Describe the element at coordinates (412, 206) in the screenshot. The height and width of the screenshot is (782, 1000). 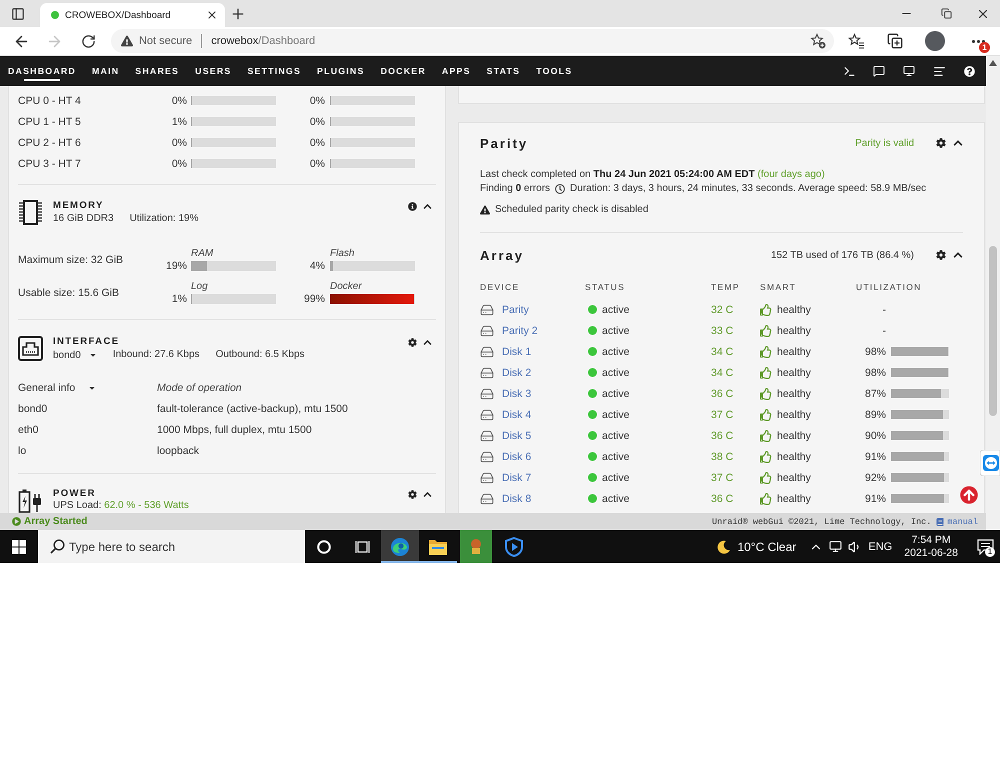
I see `info-icon` at that location.